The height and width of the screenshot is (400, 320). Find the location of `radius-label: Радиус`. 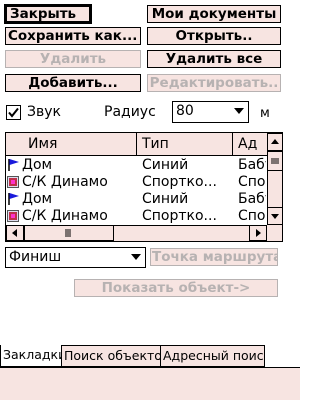

radius-label: Радиус is located at coordinates (130, 112).